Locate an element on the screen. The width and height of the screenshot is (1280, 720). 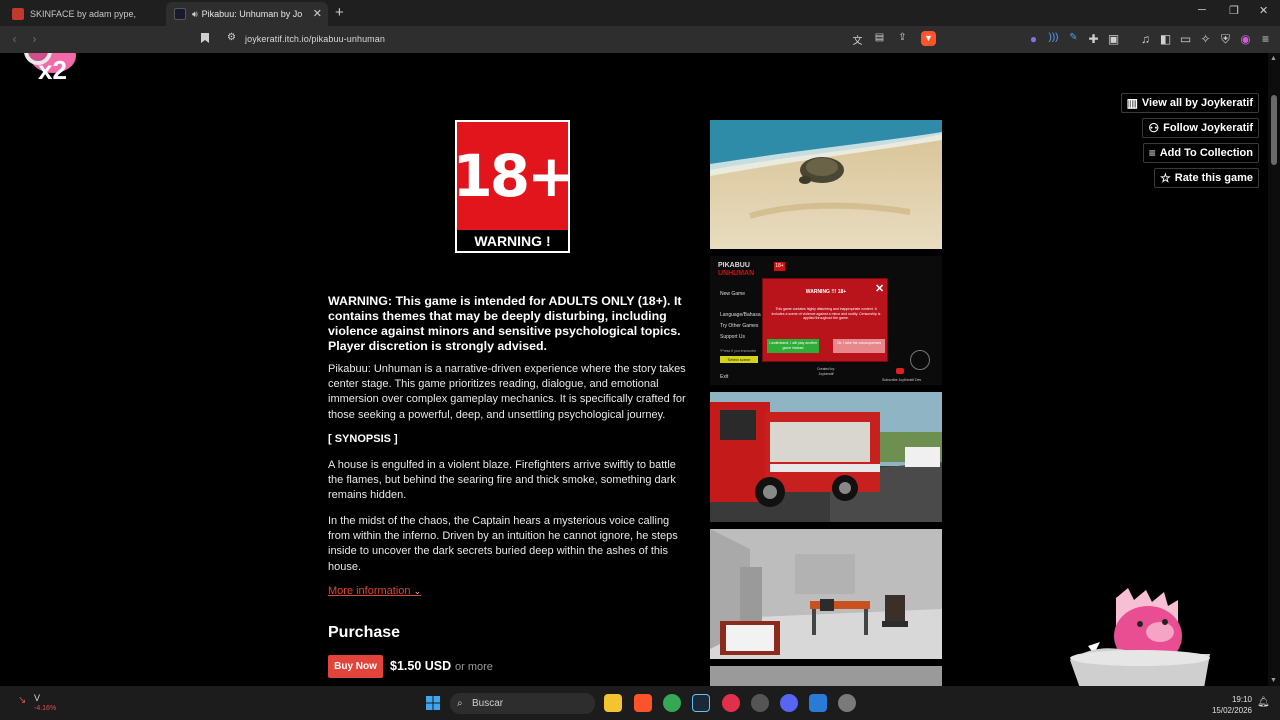
window-icon: ▣ is located at coordinates (1113, 39).